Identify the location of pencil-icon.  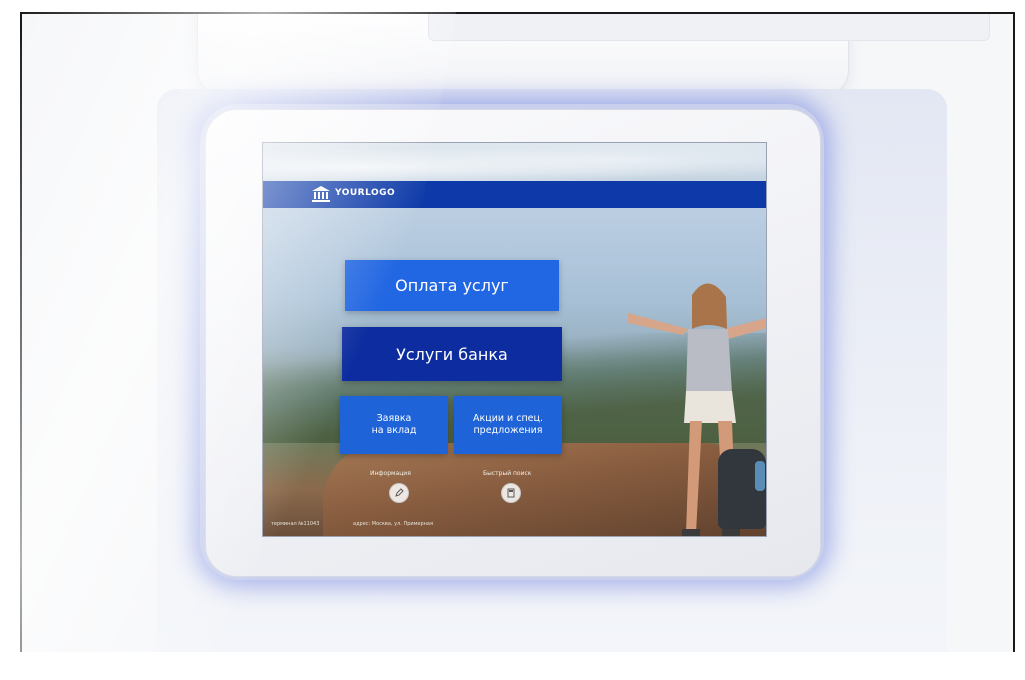
(399, 492).